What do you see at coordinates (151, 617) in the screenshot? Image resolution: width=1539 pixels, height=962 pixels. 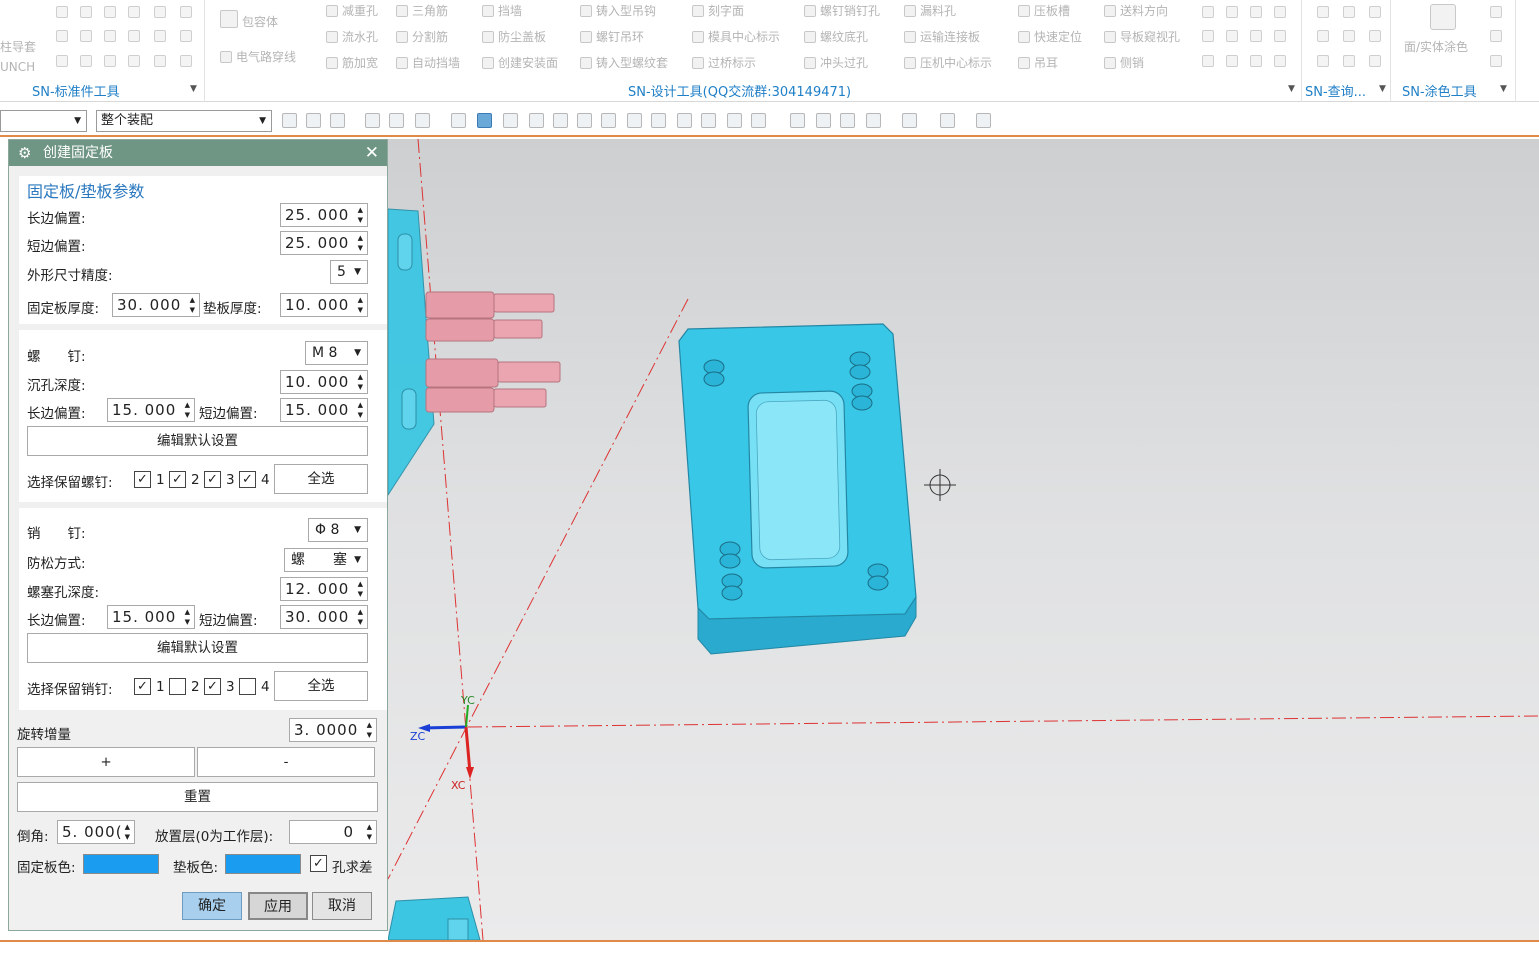 I see `pin-long-offset-input: 15. 000 ▲ ▼` at bounding box center [151, 617].